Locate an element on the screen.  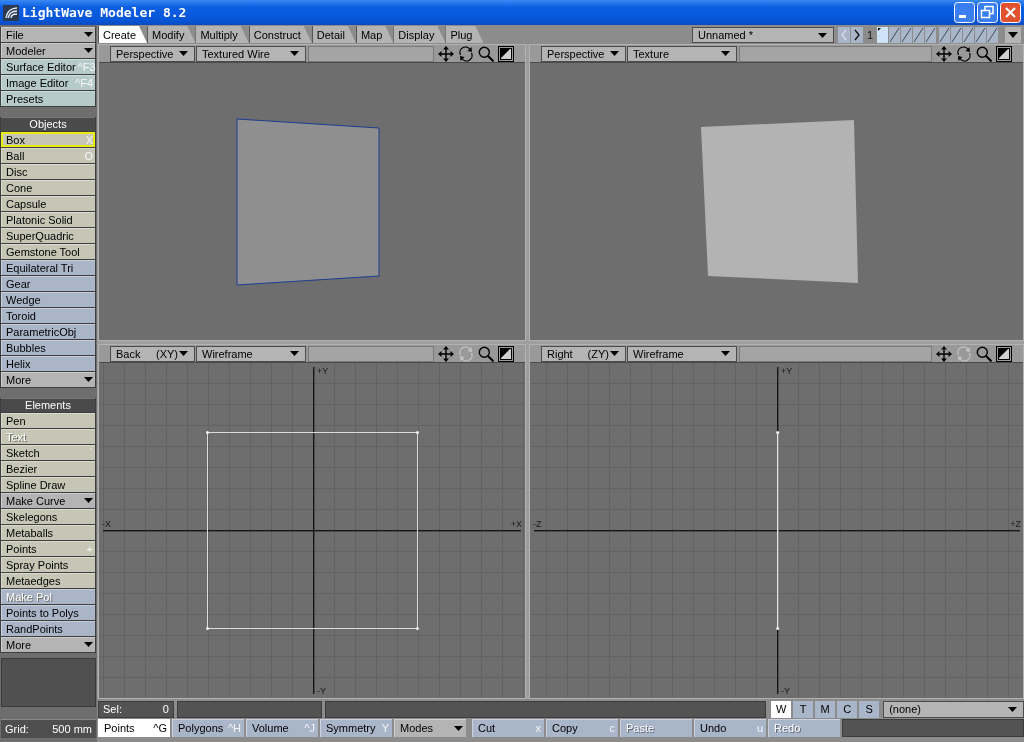
tool-button: Pen is located at coordinates (48, 420).